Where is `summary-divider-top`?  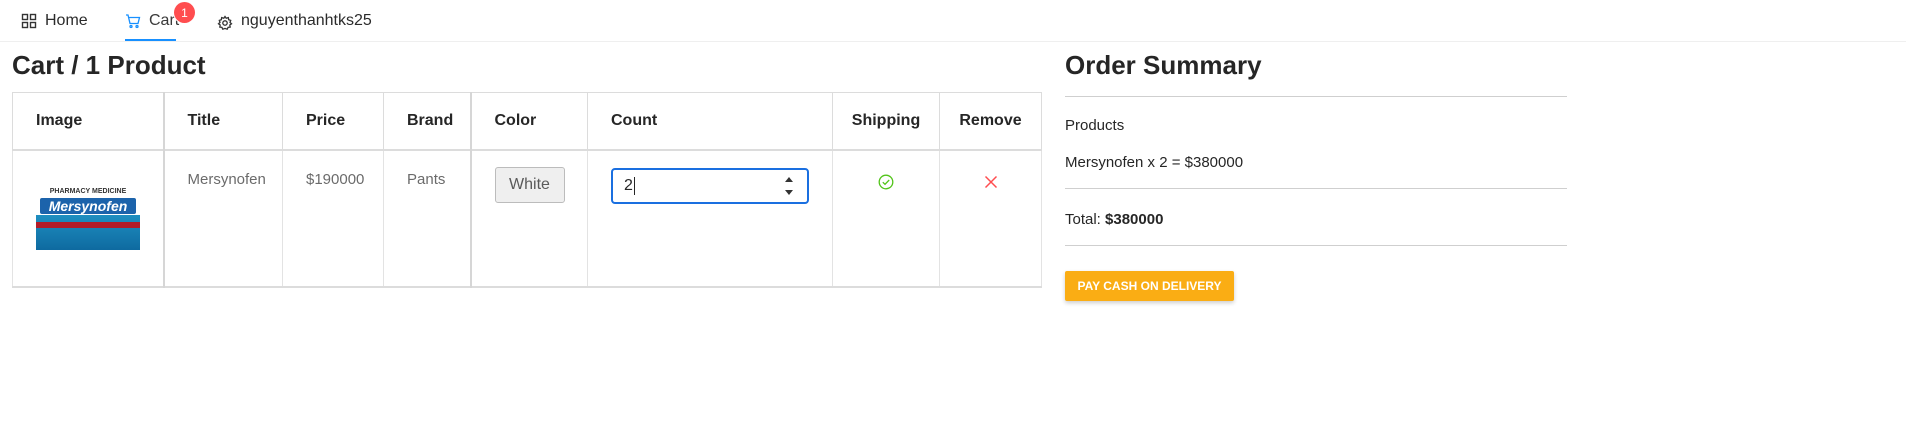 summary-divider-top is located at coordinates (1316, 96).